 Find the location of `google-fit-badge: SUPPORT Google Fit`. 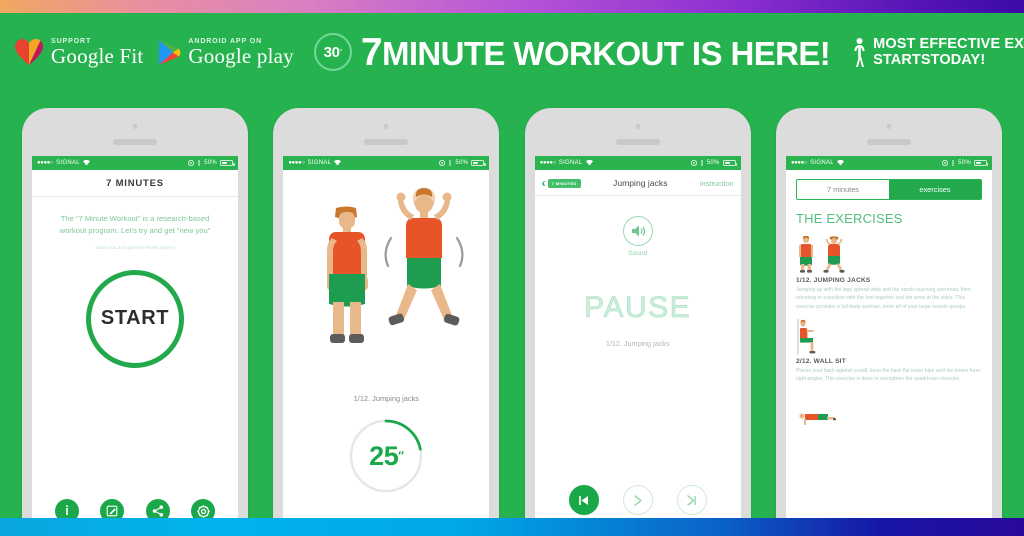

google-fit-badge: SUPPORT Google Fit is located at coordinates (78, 52).